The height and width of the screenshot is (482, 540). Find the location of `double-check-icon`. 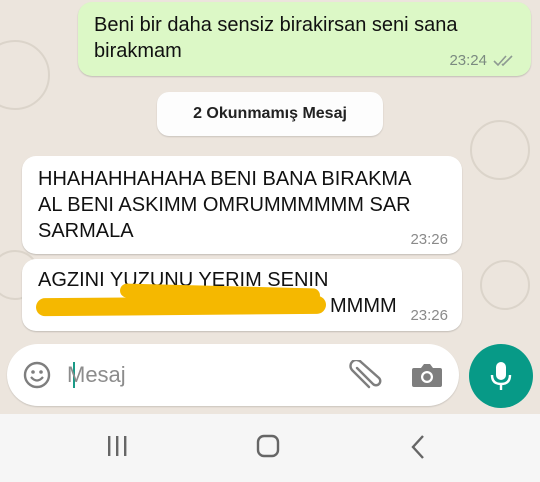

double-check-icon is located at coordinates (503, 60).